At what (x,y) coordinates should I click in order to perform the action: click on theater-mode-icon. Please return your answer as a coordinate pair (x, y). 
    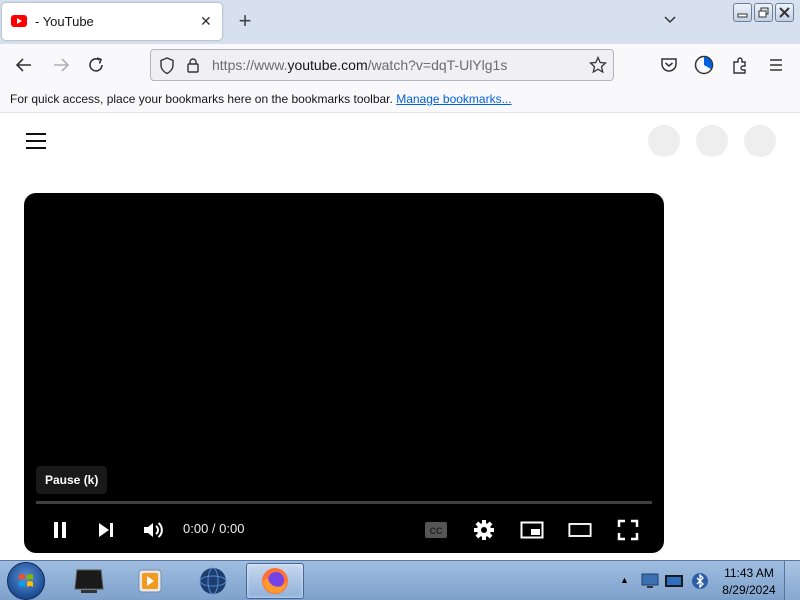
    Looking at the image, I should click on (580, 530).